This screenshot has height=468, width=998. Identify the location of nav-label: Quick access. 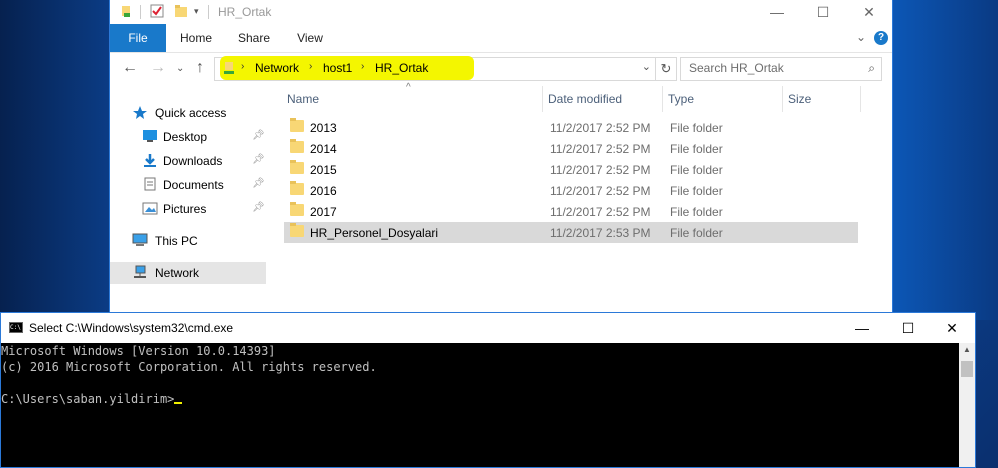
(191, 113).